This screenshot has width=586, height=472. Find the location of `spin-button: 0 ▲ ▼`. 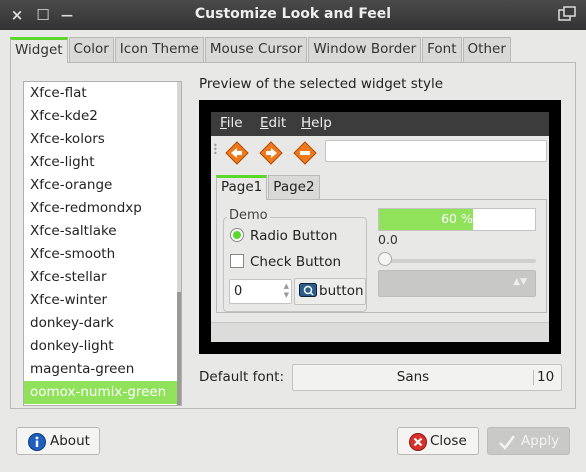

spin-button: 0 ▲ ▼ is located at coordinates (260, 291).